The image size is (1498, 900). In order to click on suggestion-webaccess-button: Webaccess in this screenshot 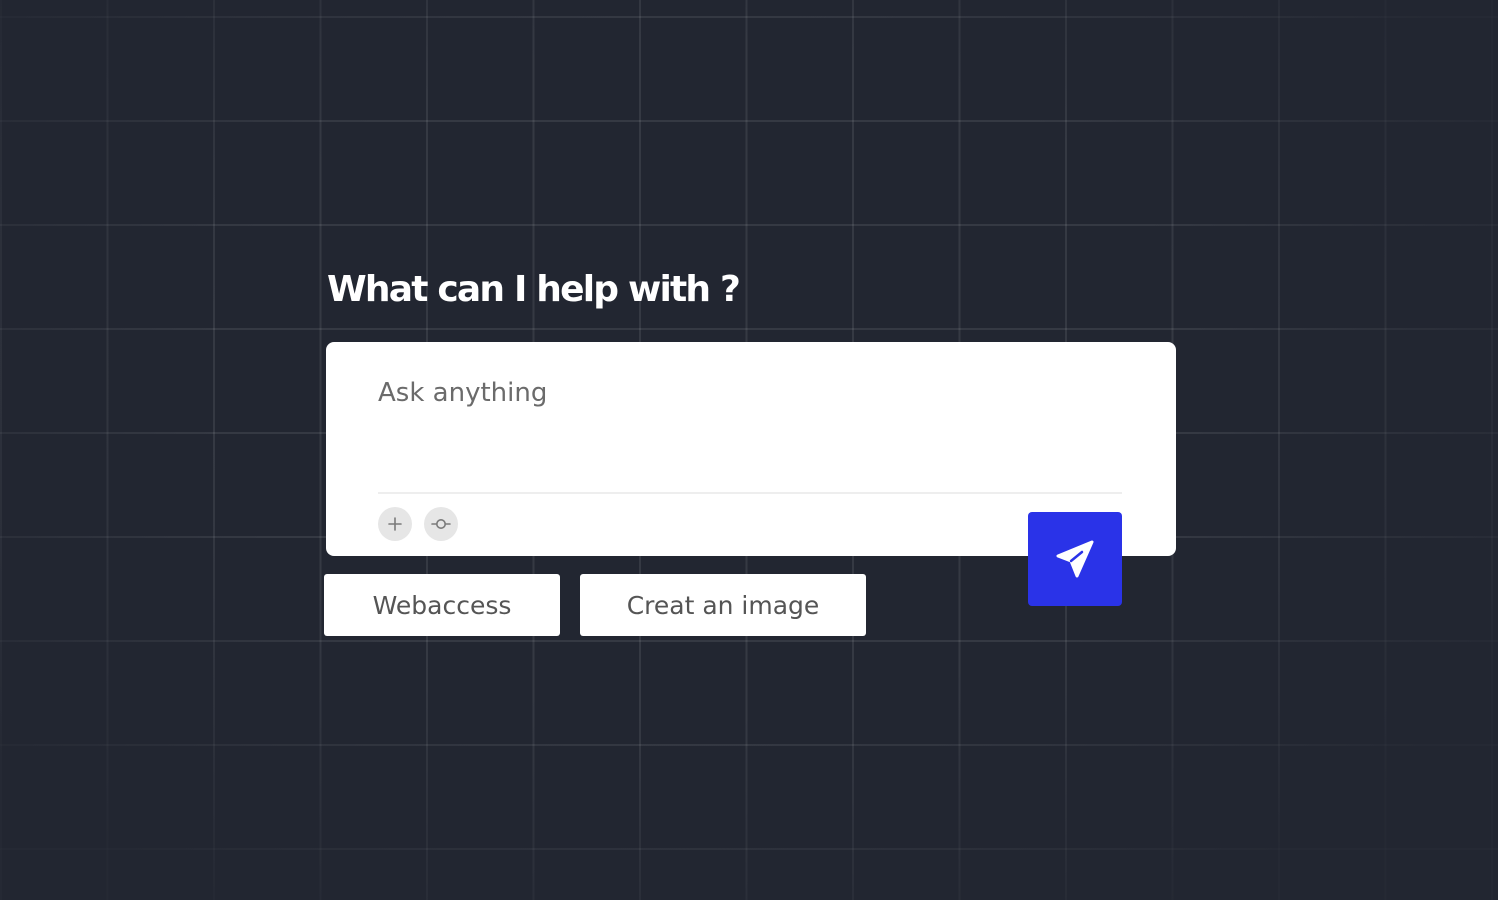, I will do `click(442, 605)`.